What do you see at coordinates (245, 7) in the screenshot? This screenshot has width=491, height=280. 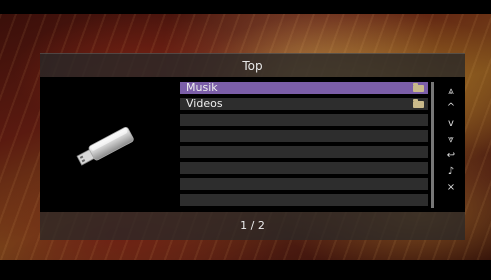 I see `letterbox-top` at bounding box center [245, 7].